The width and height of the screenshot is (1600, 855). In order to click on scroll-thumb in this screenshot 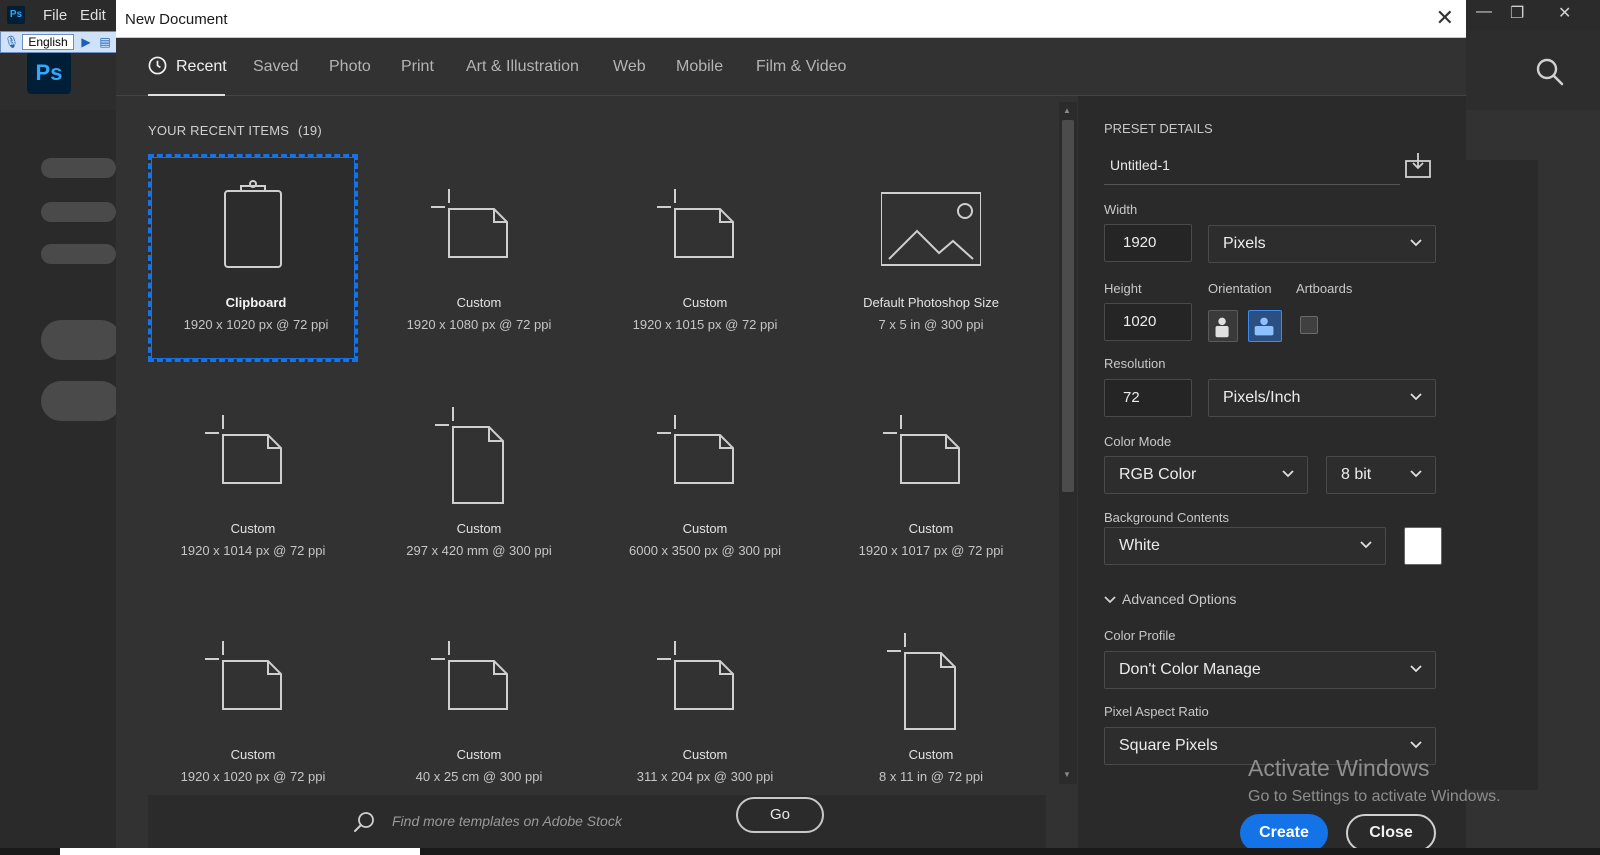, I will do `click(1068, 306)`.